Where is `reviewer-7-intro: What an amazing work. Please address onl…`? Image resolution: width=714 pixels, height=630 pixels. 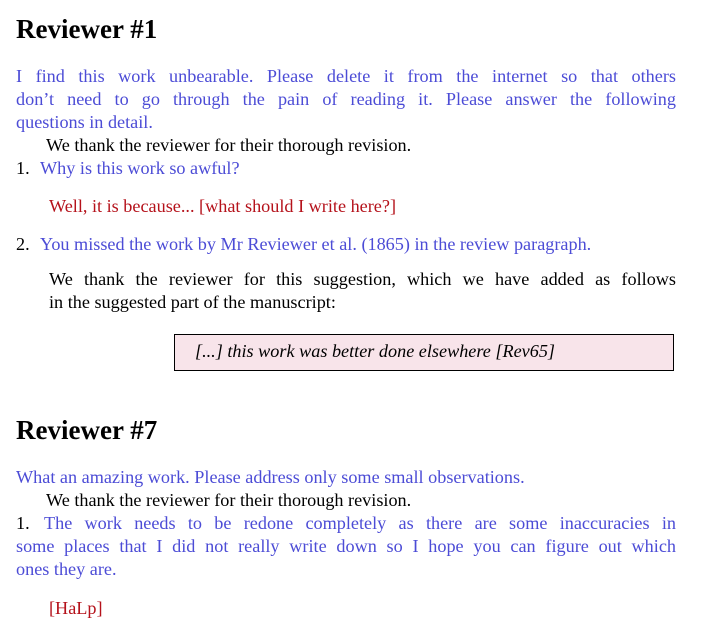 reviewer-7-intro: What an amazing work. Please address onl… is located at coordinates (270, 477).